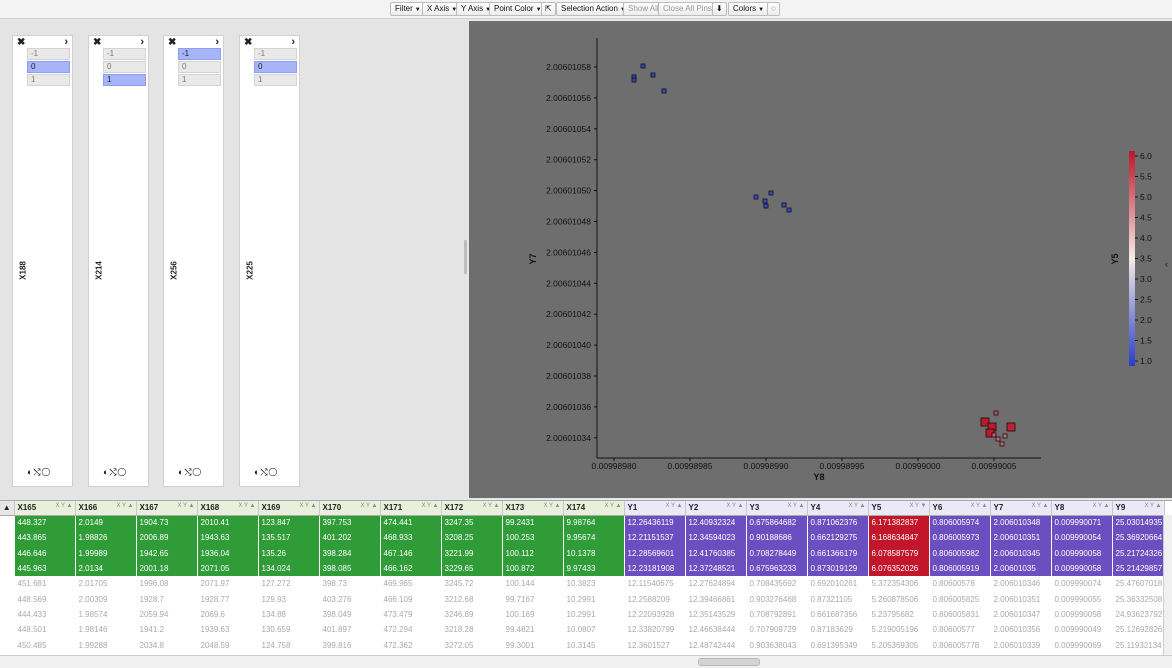 The height and width of the screenshot is (668, 1172). Describe the element at coordinates (533, 584) in the screenshot. I see `table-cell: 100.144` at that location.